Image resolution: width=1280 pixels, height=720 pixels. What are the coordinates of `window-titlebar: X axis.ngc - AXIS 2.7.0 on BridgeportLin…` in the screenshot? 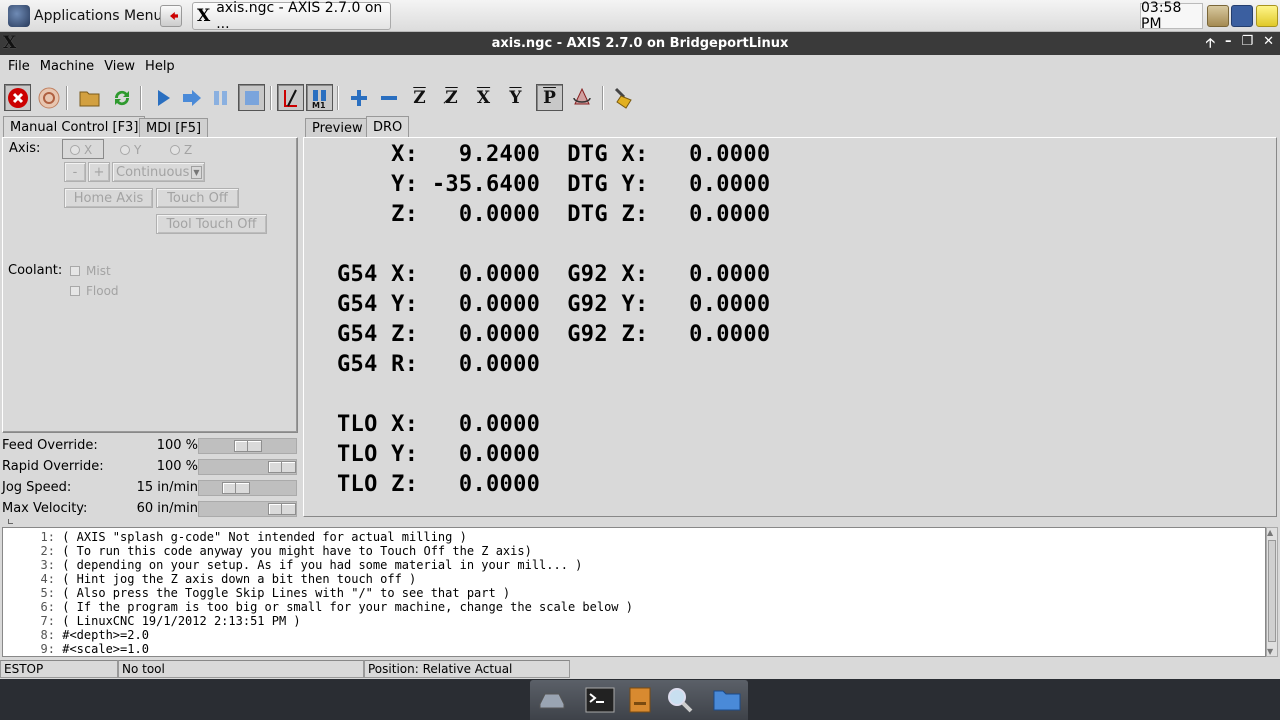 It's located at (640, 43).